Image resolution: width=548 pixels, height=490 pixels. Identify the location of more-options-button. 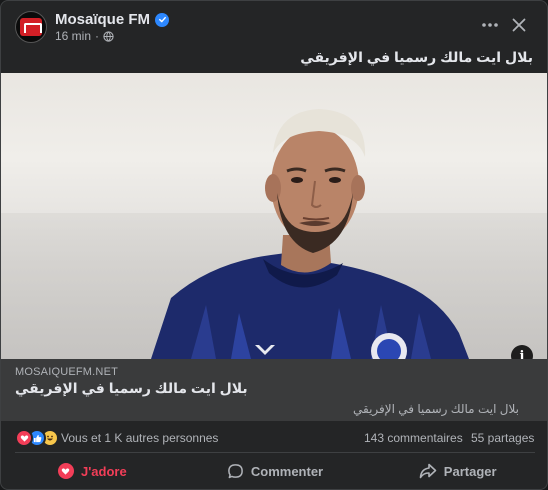
(490, 25).